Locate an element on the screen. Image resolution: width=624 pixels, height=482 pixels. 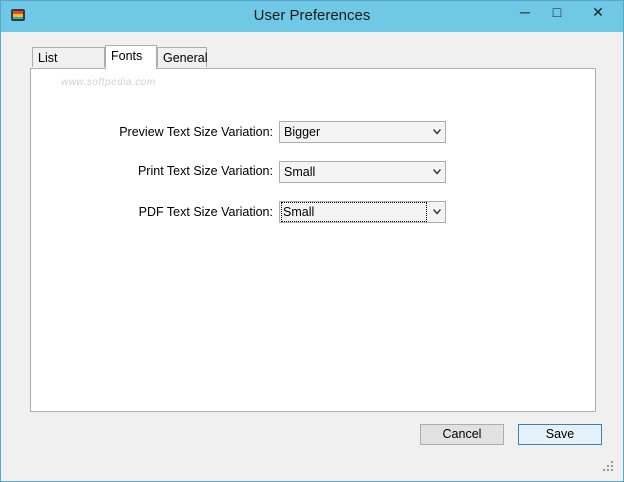
maximize-button: □ is located at coordinates (557, 12).